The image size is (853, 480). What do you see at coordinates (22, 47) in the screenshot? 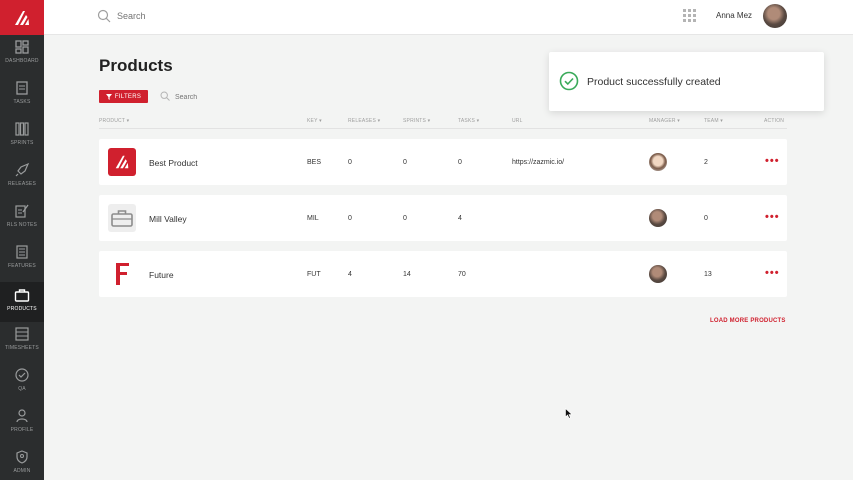
I see `dashboard-icon` at bounding box center [22, 47].